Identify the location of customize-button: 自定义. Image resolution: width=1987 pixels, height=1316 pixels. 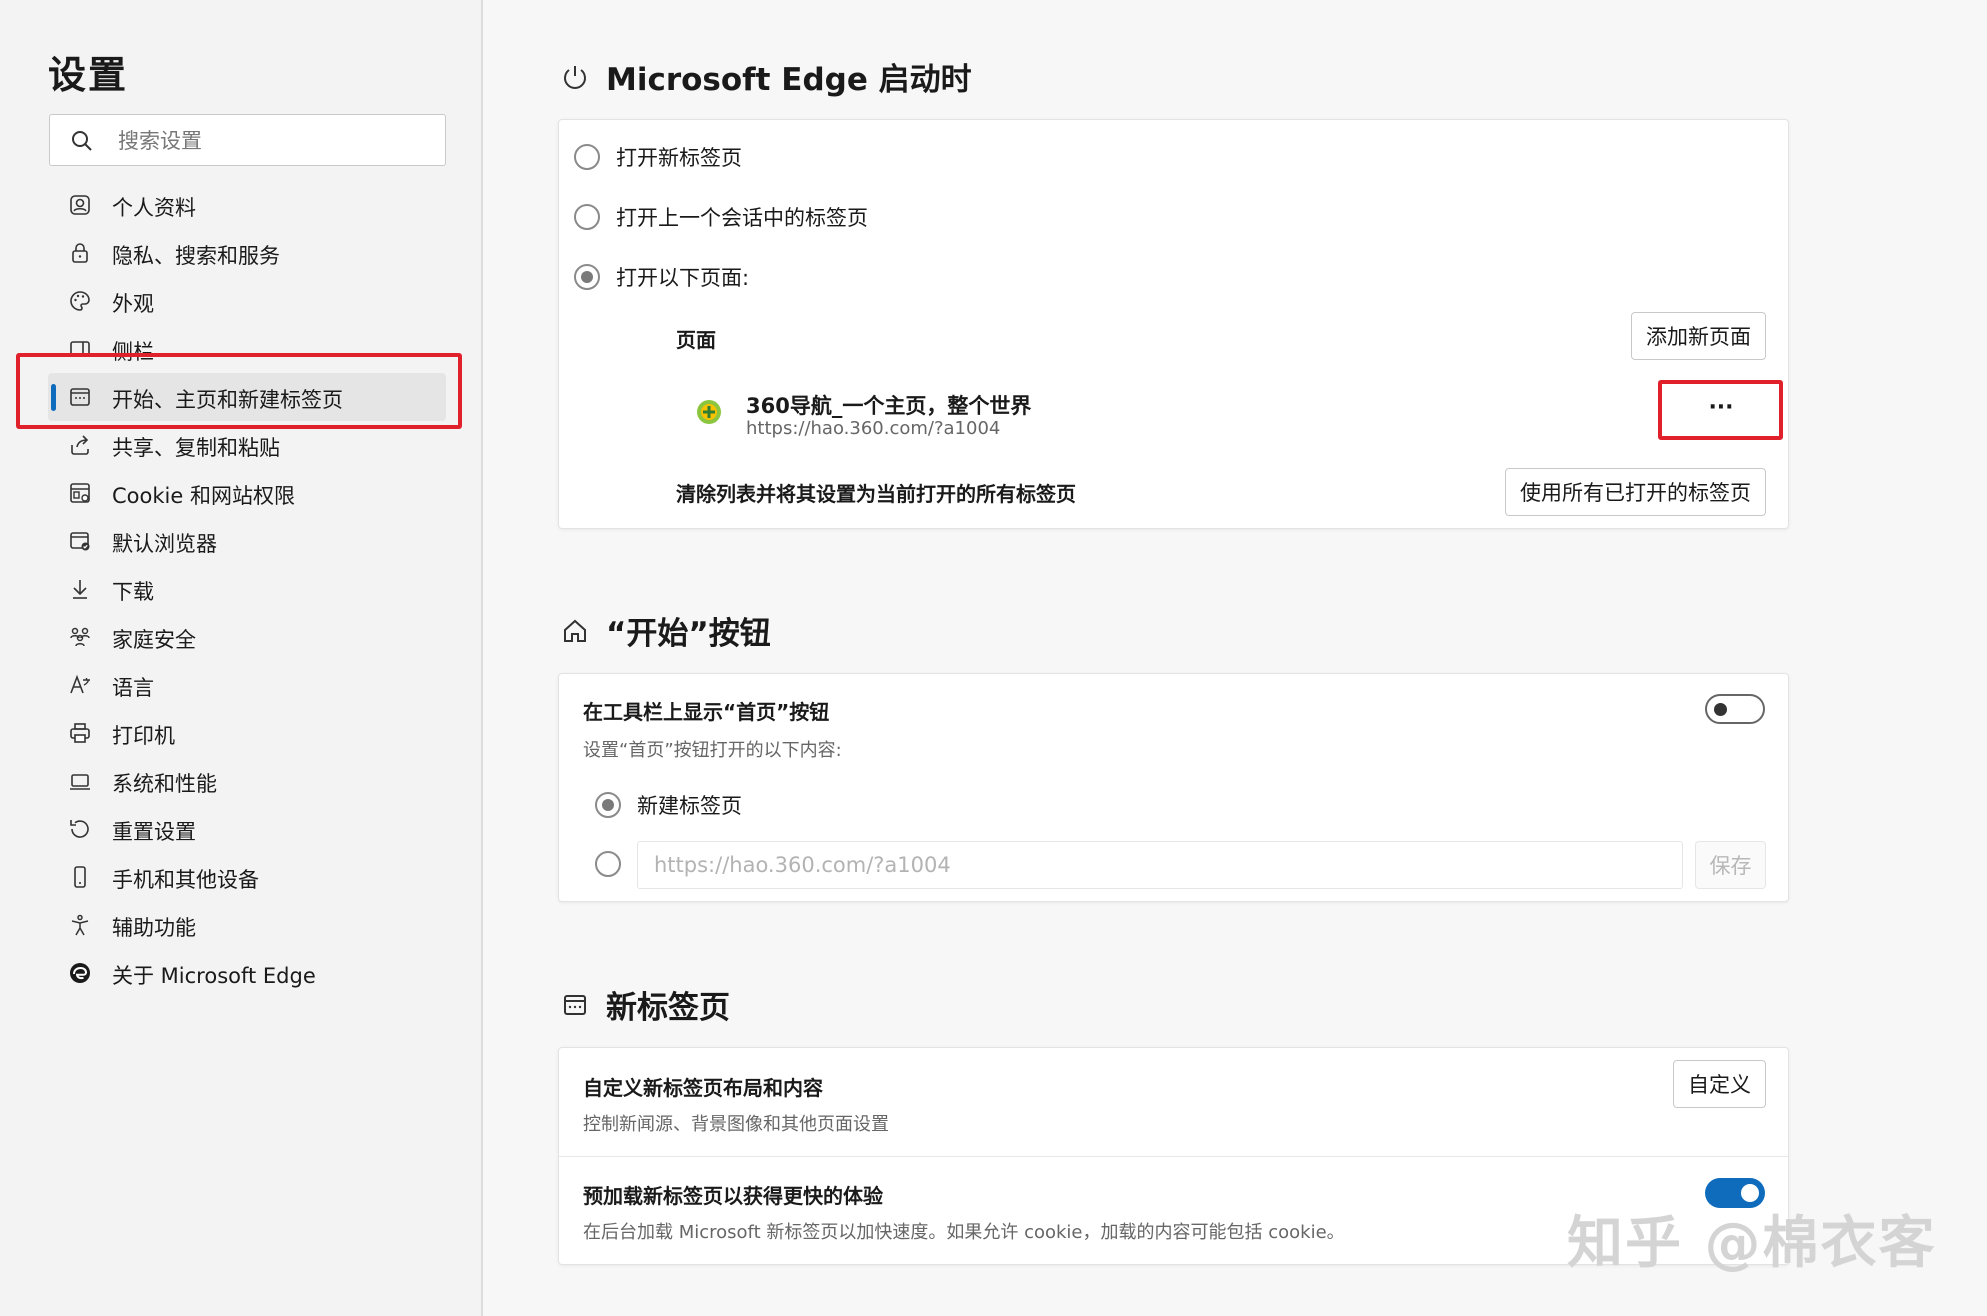
(1719, 1084).